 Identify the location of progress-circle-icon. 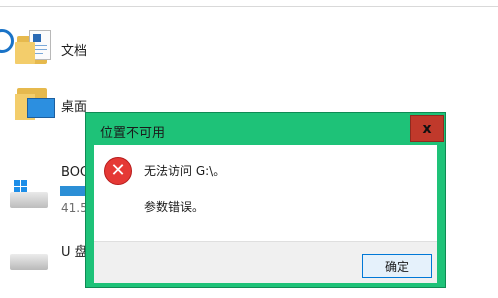
(7, 41).